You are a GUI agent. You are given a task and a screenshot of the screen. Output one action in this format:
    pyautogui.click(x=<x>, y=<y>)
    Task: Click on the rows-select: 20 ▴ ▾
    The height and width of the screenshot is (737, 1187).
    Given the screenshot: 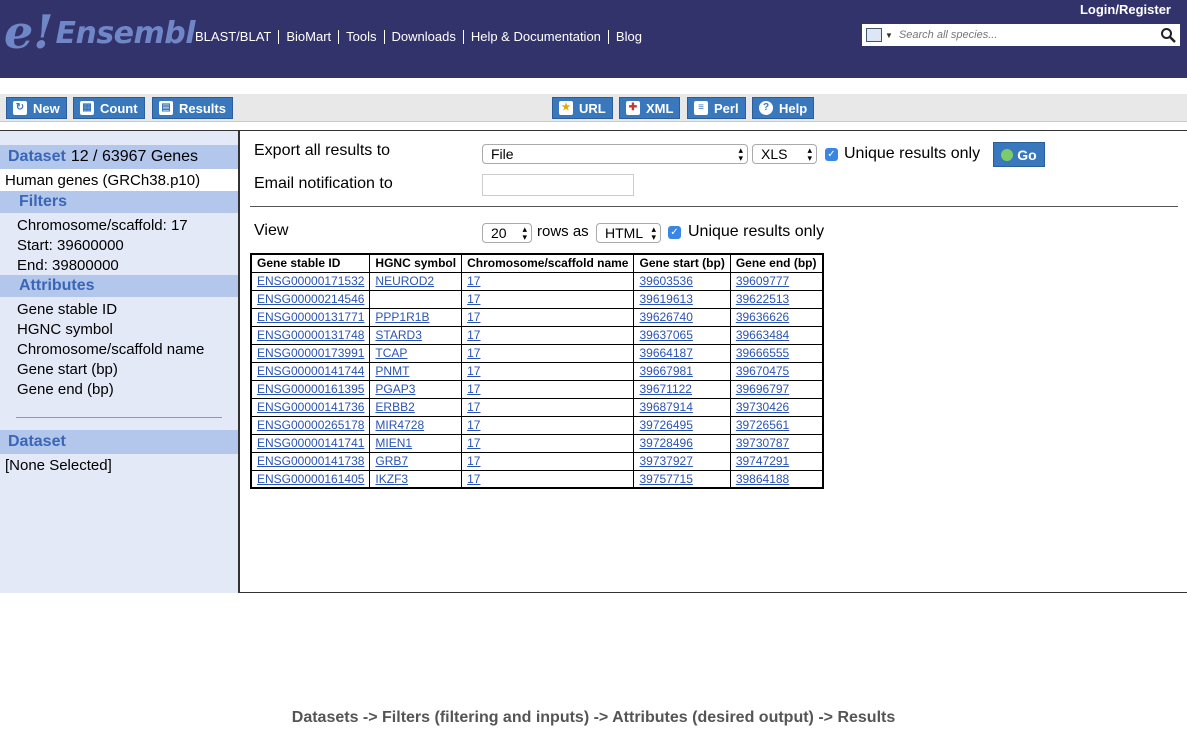 What is the action you would take?
    pyautogui.click(x=507, y=233)
    